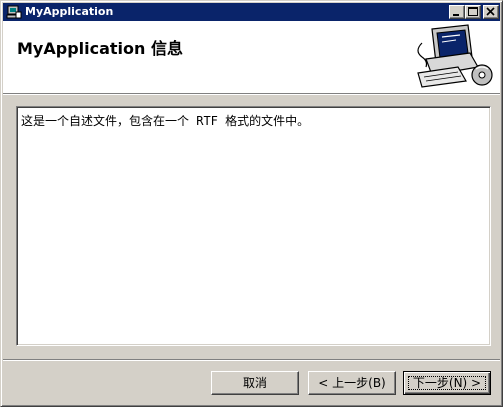  I want to click on close-icon, so click(490, 11).